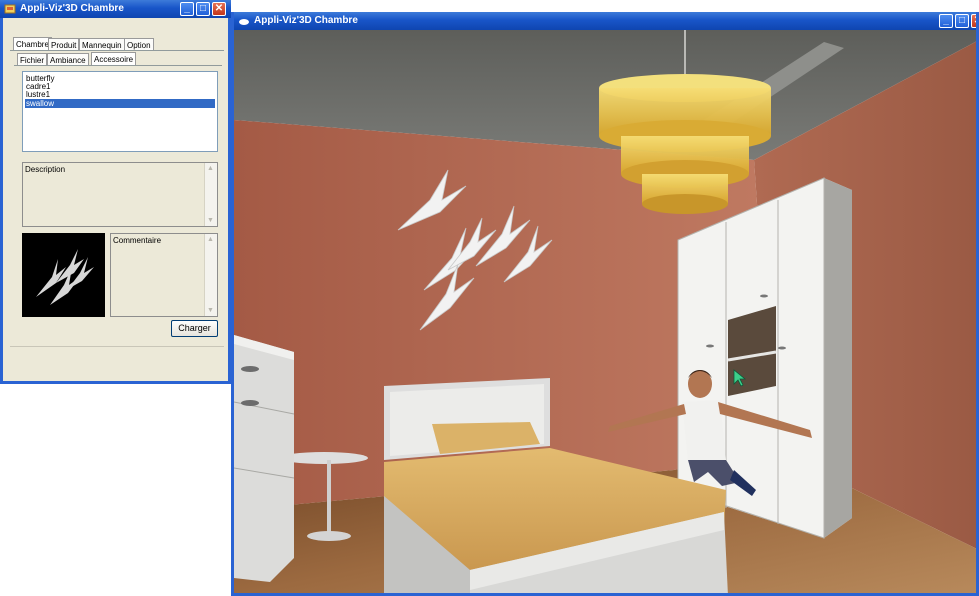  Describe the element at coordinates (764, 358) in the screenshot. I see `wardrobe` at that location.